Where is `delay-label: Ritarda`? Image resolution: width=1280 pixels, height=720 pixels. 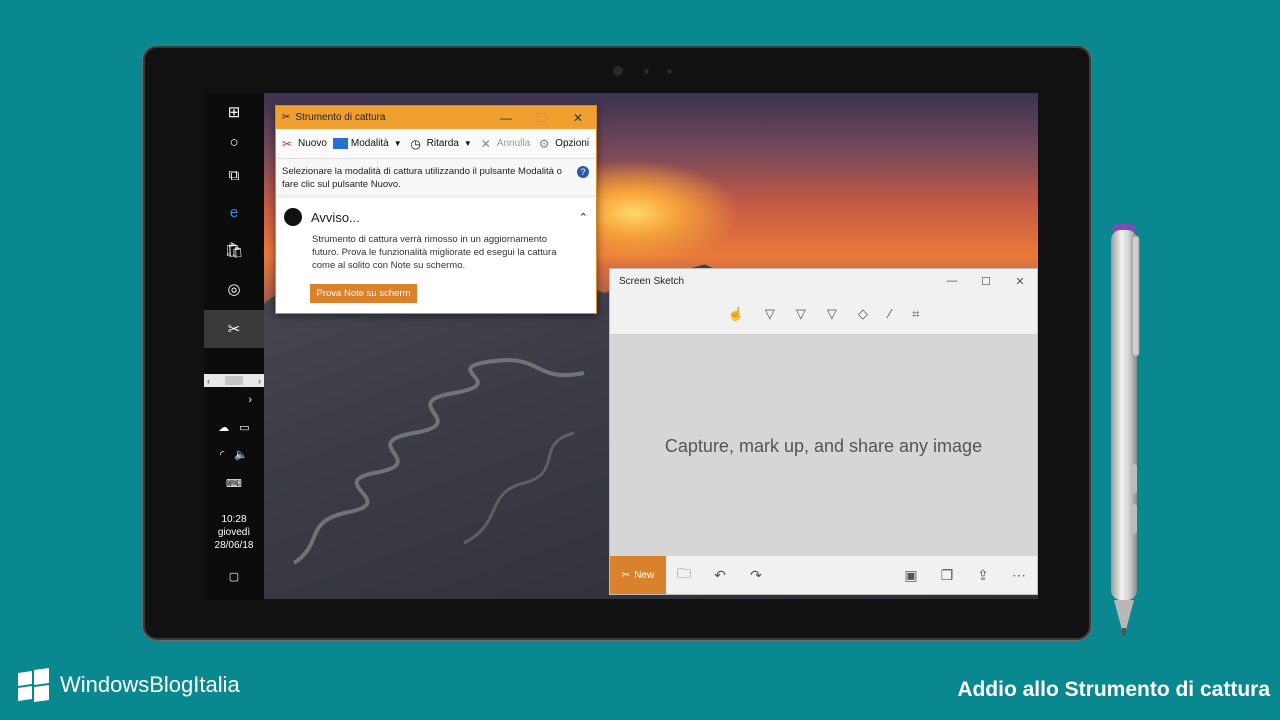
delay-label: Ritarda is located at coordinates (442, 143).